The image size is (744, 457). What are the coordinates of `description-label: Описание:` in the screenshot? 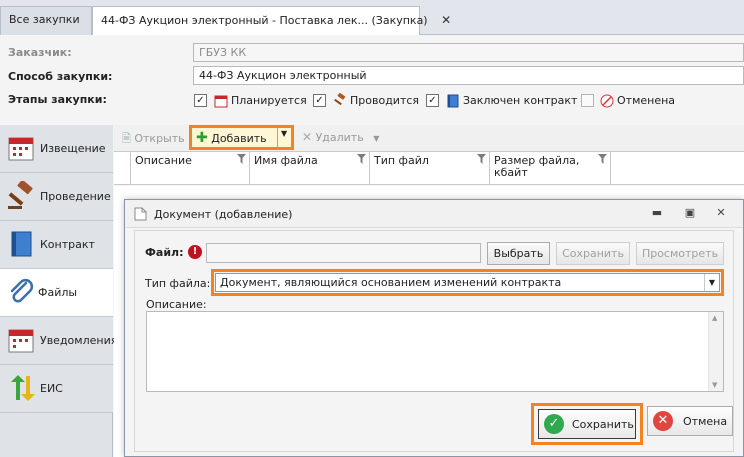 It's located at (176, 304).